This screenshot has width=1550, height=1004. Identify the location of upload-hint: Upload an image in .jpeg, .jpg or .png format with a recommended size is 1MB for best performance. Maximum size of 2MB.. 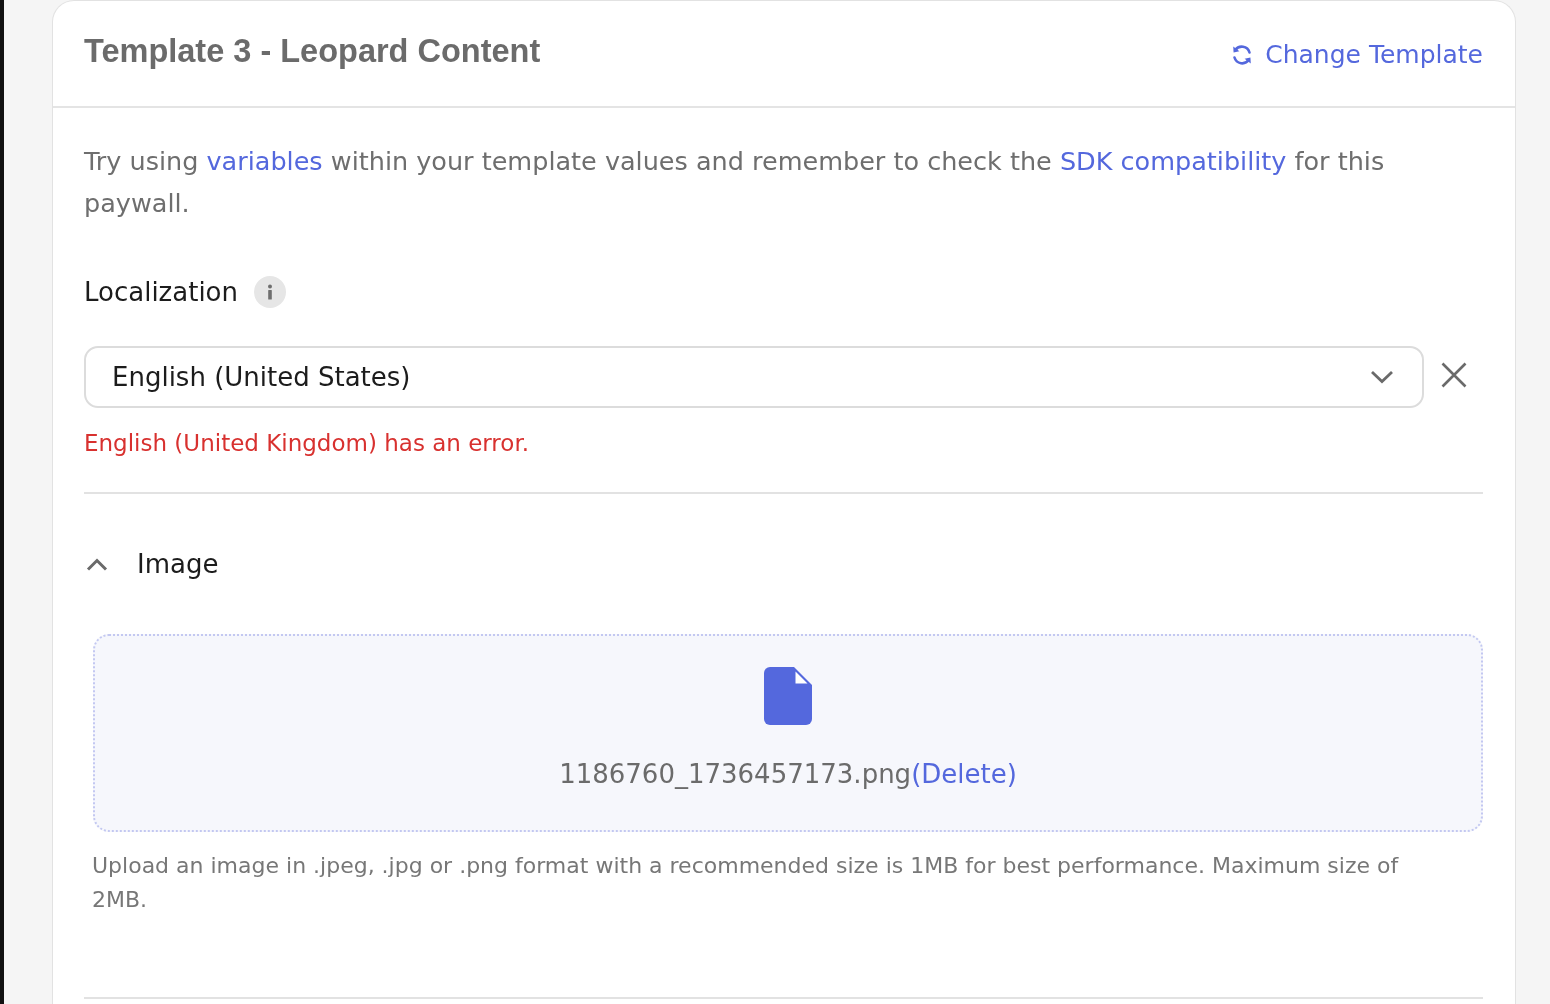
(746, 883).